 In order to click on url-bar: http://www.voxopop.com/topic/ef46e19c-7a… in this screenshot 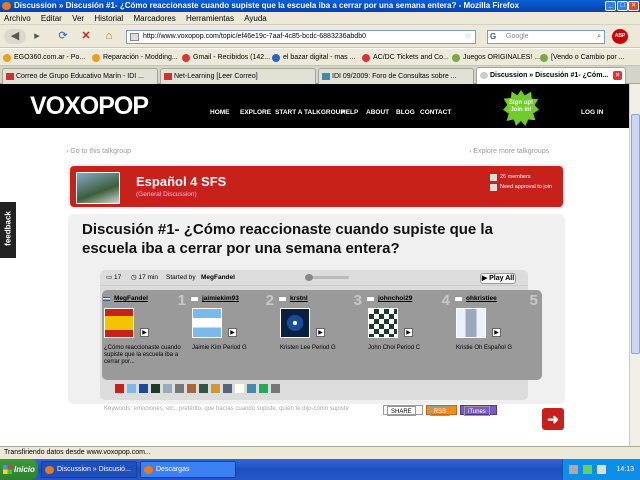, I will do `click(301, 37)`.